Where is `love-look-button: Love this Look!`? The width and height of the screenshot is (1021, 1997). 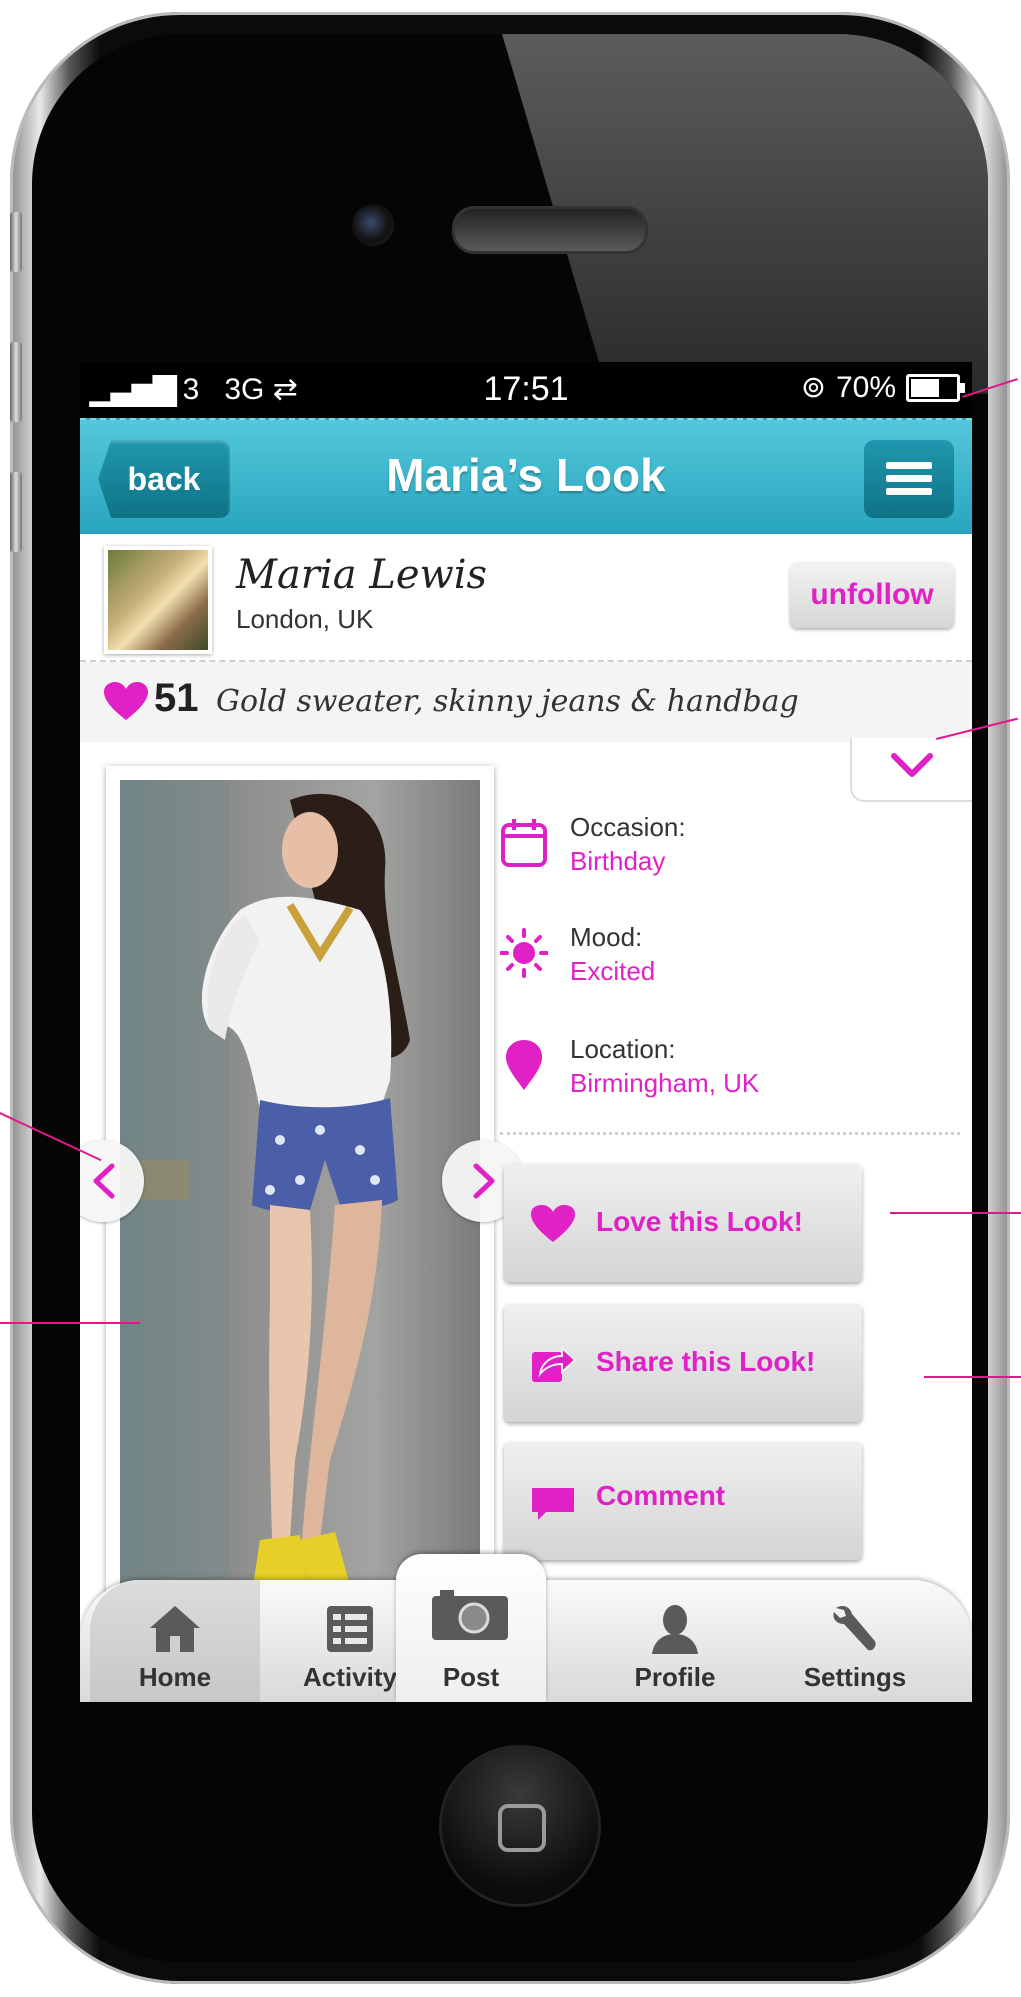
love-look-button: Love this Look! is located at coordinates (683, 1223).